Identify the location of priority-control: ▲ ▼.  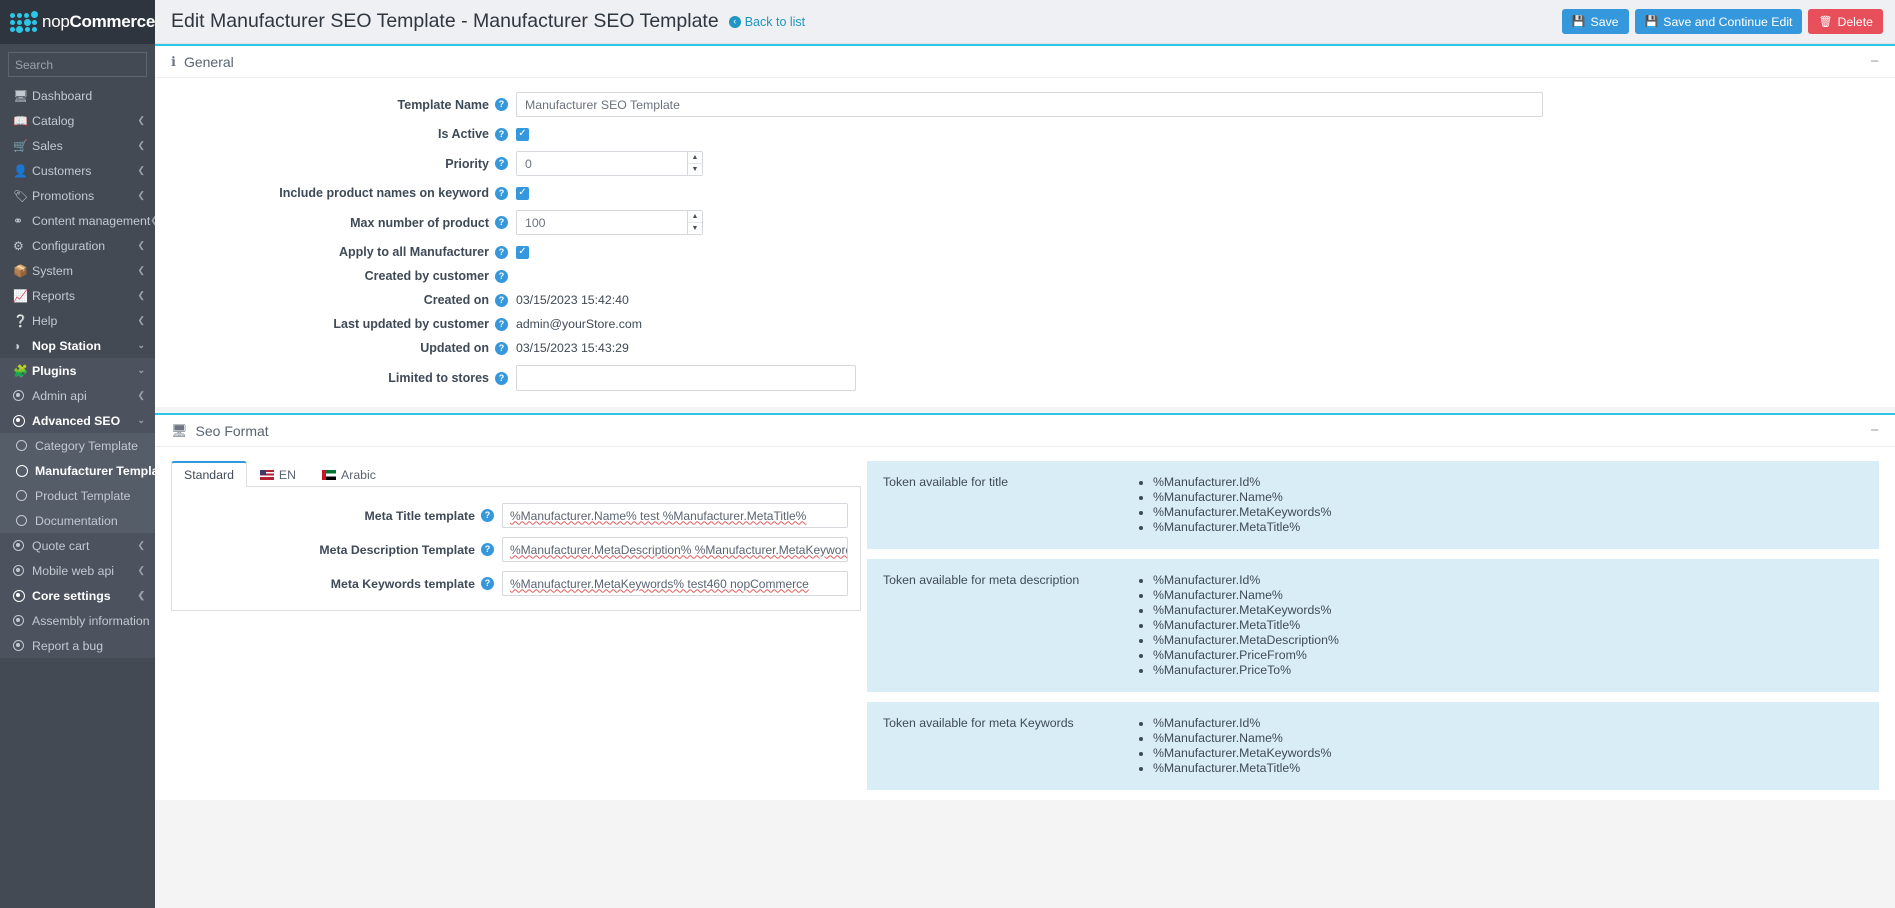
(1197, 163).